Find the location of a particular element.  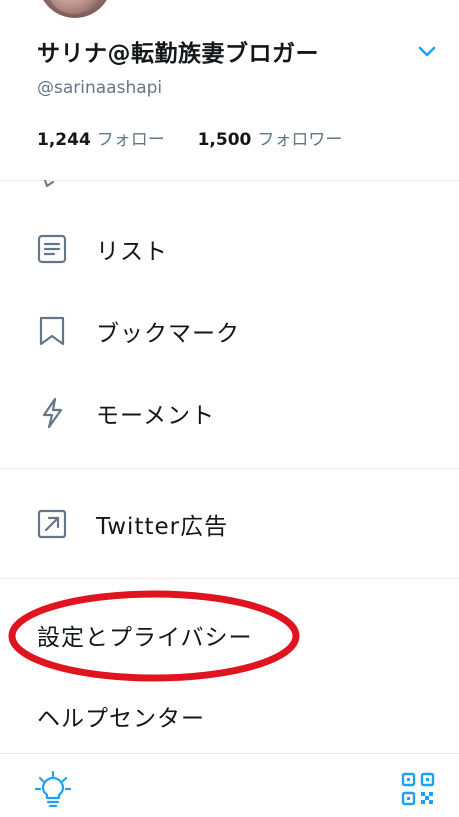

menu-label-help-center: ヘルプセンター is located at coordinates (121, 719).